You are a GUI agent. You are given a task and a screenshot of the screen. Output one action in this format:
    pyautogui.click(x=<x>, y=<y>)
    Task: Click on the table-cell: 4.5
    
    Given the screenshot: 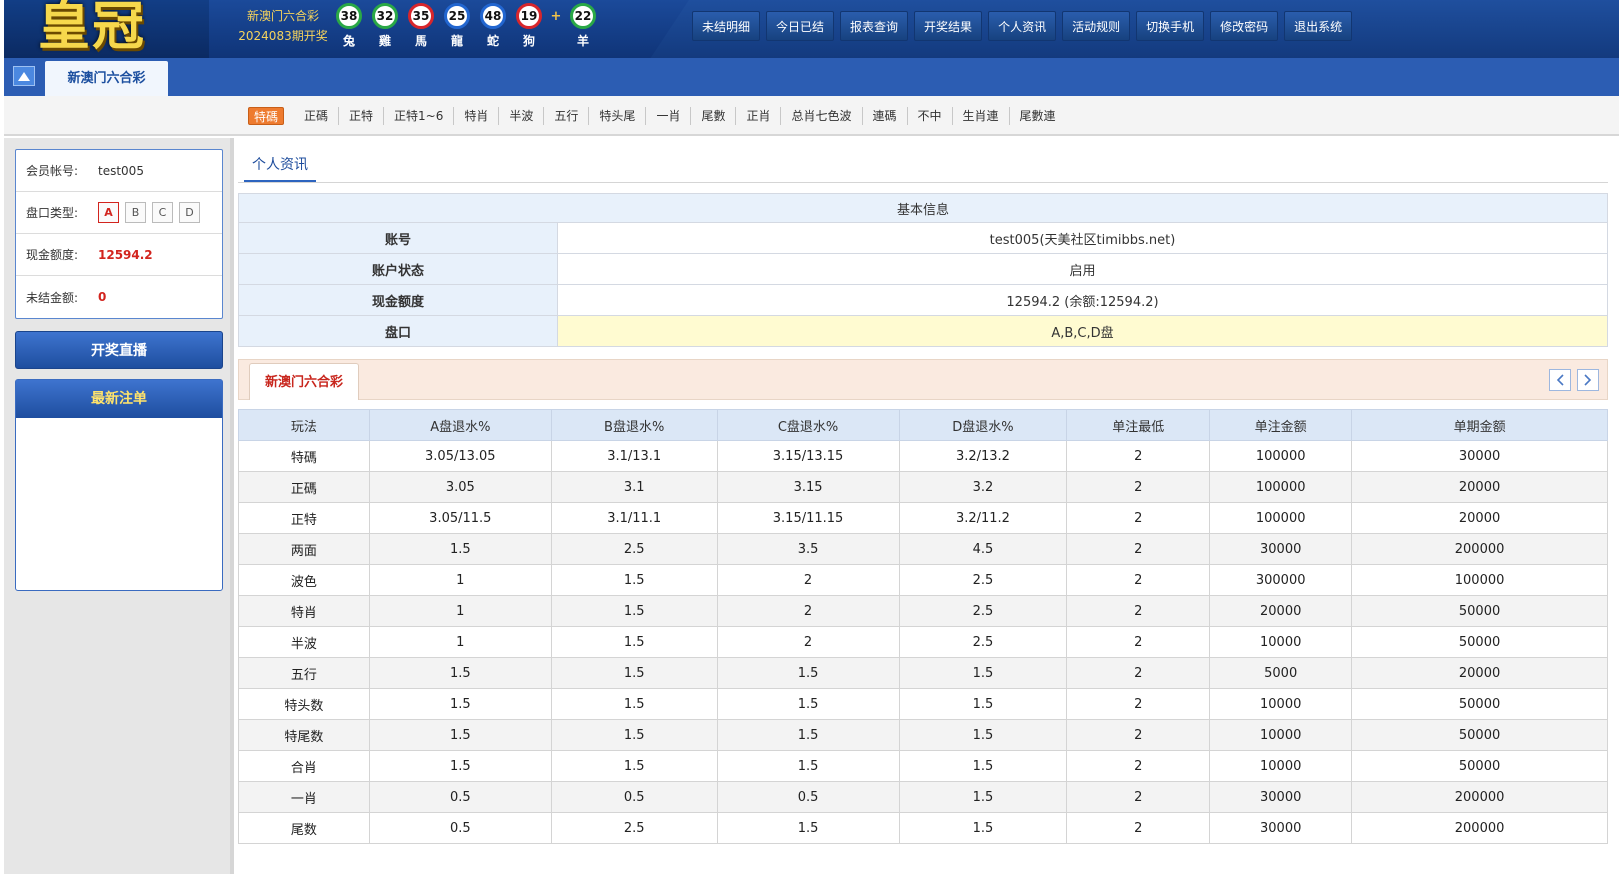 What is the action you would take?
    pyautogui.click(x=983, y=549)
    